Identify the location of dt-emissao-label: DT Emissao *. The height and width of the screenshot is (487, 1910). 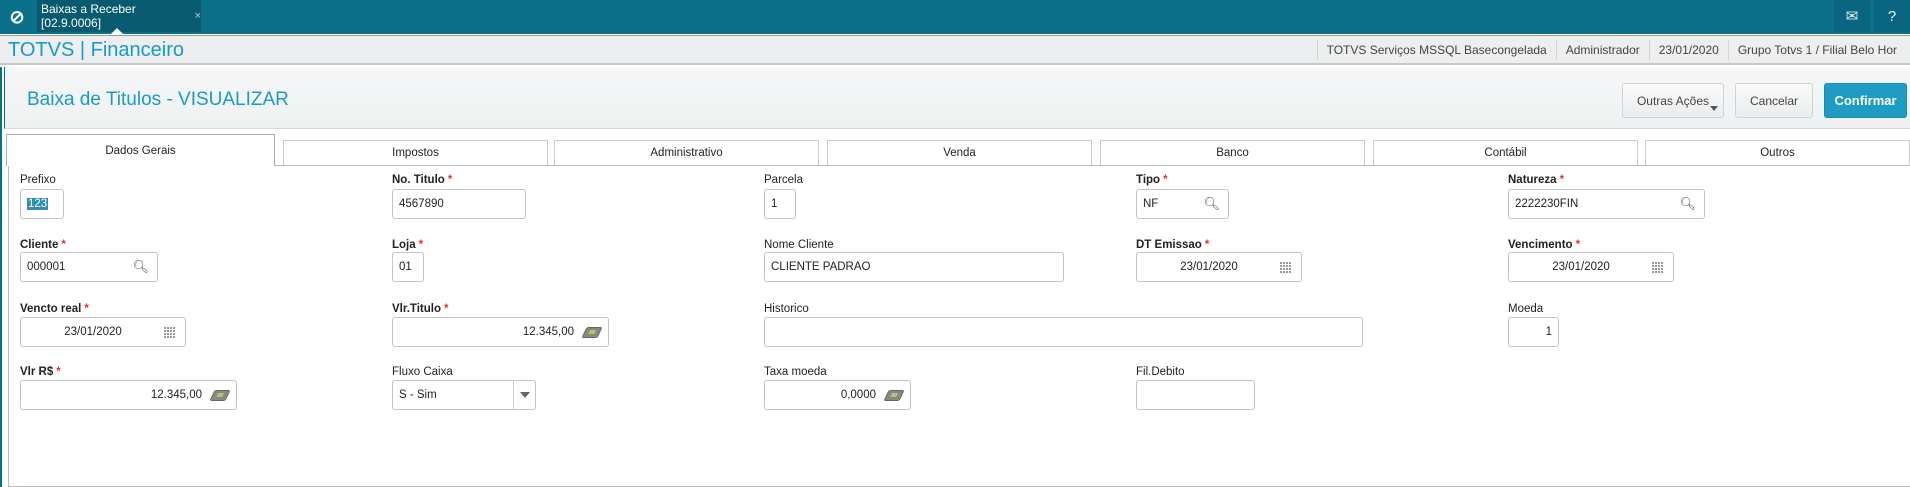
(1173, 245).